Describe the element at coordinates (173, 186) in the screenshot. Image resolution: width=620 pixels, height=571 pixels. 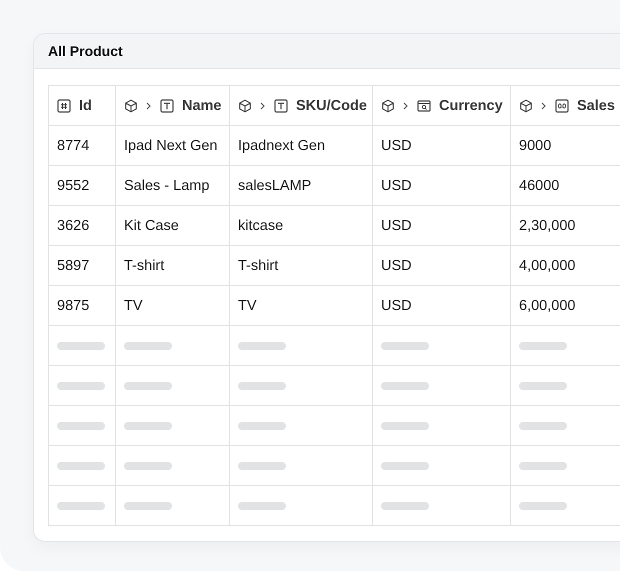
I see `table-cell: Sales - Lamp` at that location.